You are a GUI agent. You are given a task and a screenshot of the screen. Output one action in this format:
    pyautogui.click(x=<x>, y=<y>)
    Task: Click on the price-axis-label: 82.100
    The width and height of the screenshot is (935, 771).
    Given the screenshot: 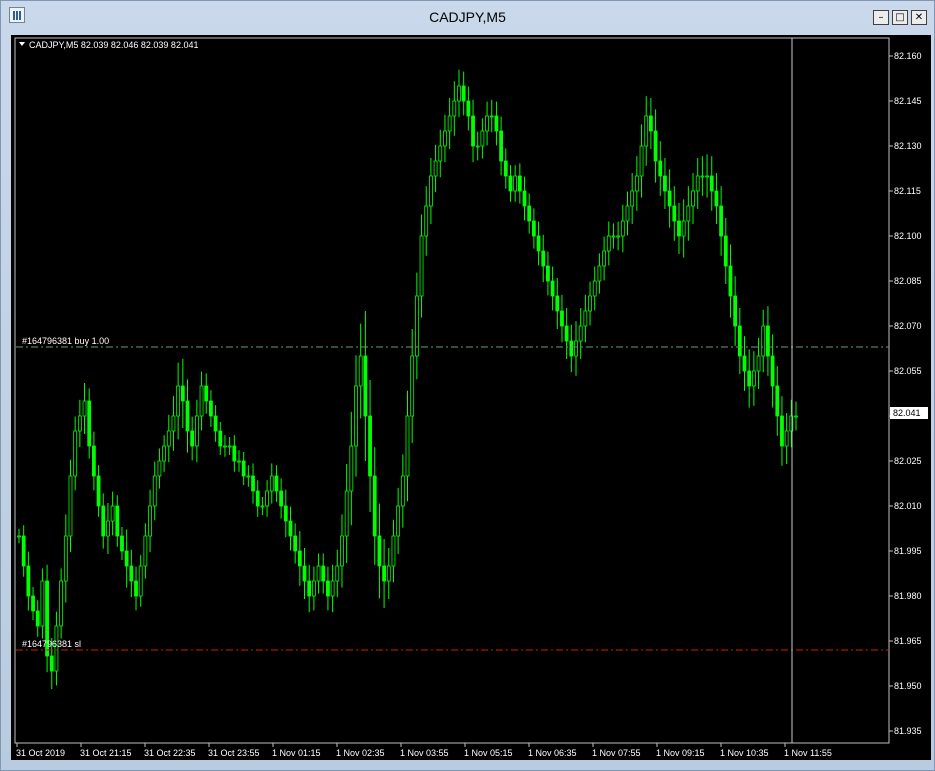 What is the action you would take?
    pyautogui.click(x=908, y=236)
    